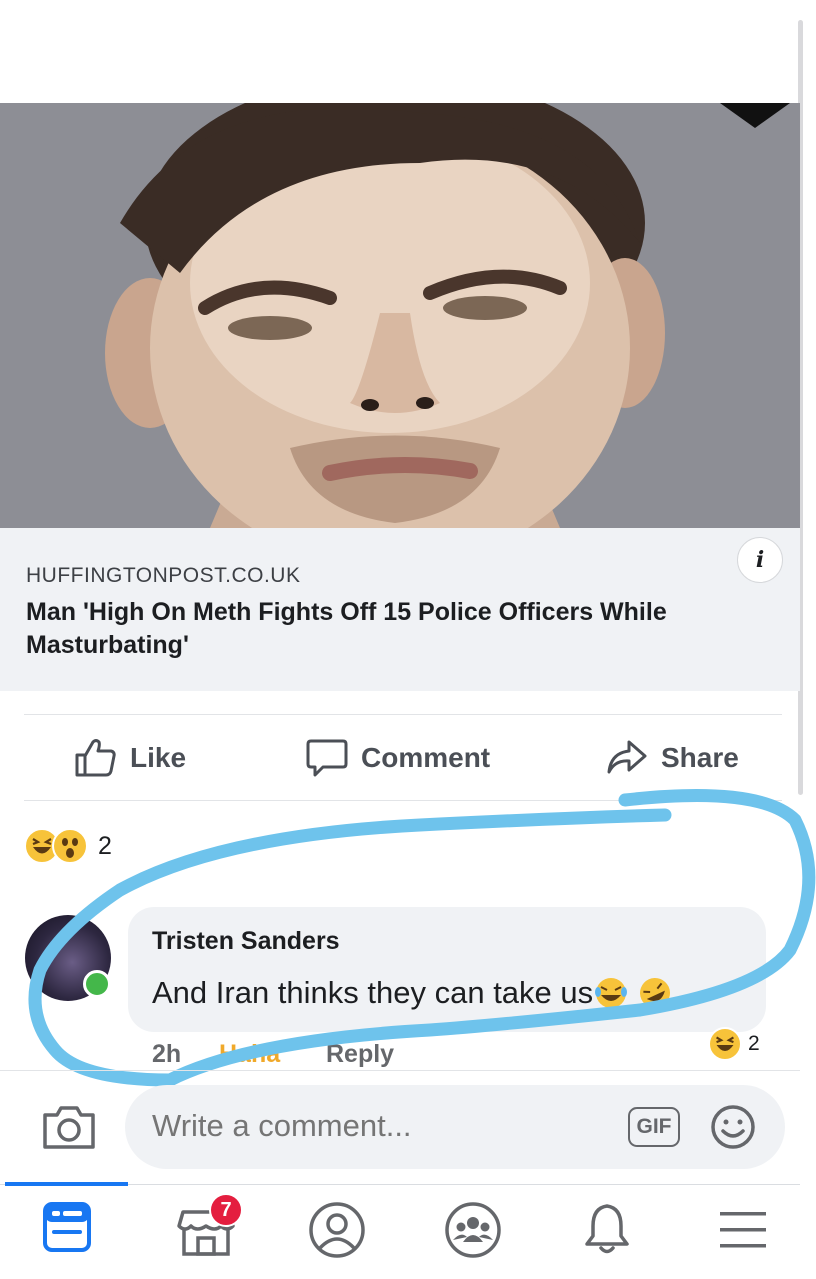  I want to click on menu-hamburger-icon, so click(743, 1230).